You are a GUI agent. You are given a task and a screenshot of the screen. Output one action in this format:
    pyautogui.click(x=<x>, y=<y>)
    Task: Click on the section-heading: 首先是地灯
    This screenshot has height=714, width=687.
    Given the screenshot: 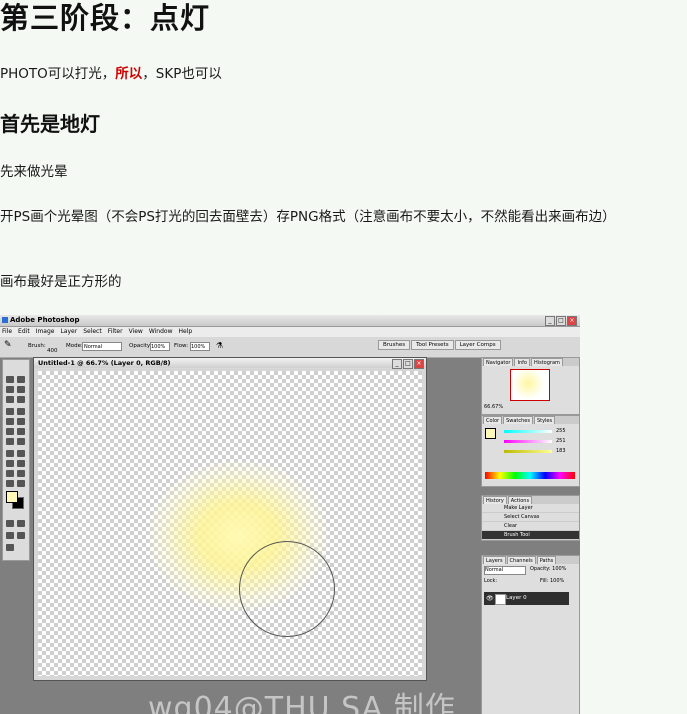 What is the action you would take?
    pyautogui.click(x=50, y=124)
    